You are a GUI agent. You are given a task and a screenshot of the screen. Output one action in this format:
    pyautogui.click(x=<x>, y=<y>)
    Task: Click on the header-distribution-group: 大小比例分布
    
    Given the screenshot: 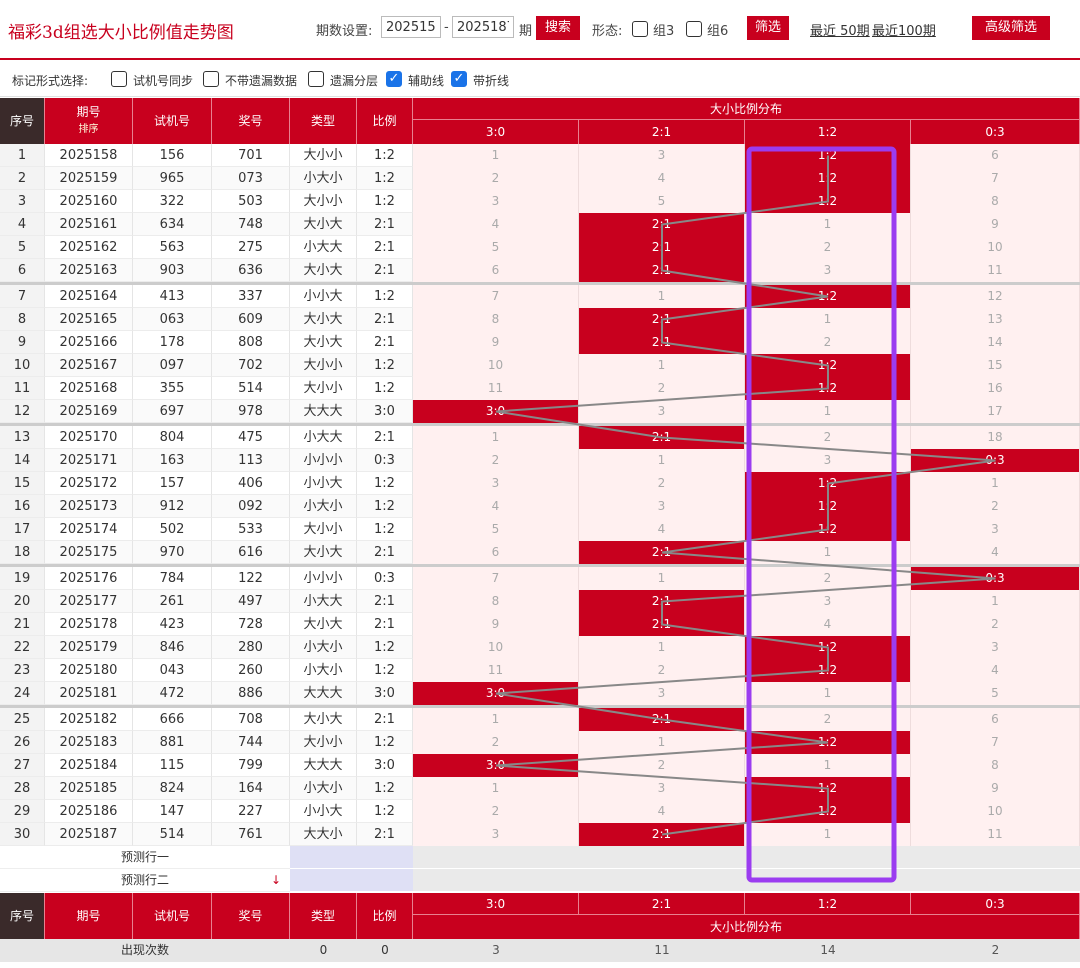 What is the action you would take?
    pyautogui.click(x=746, y=109)
    